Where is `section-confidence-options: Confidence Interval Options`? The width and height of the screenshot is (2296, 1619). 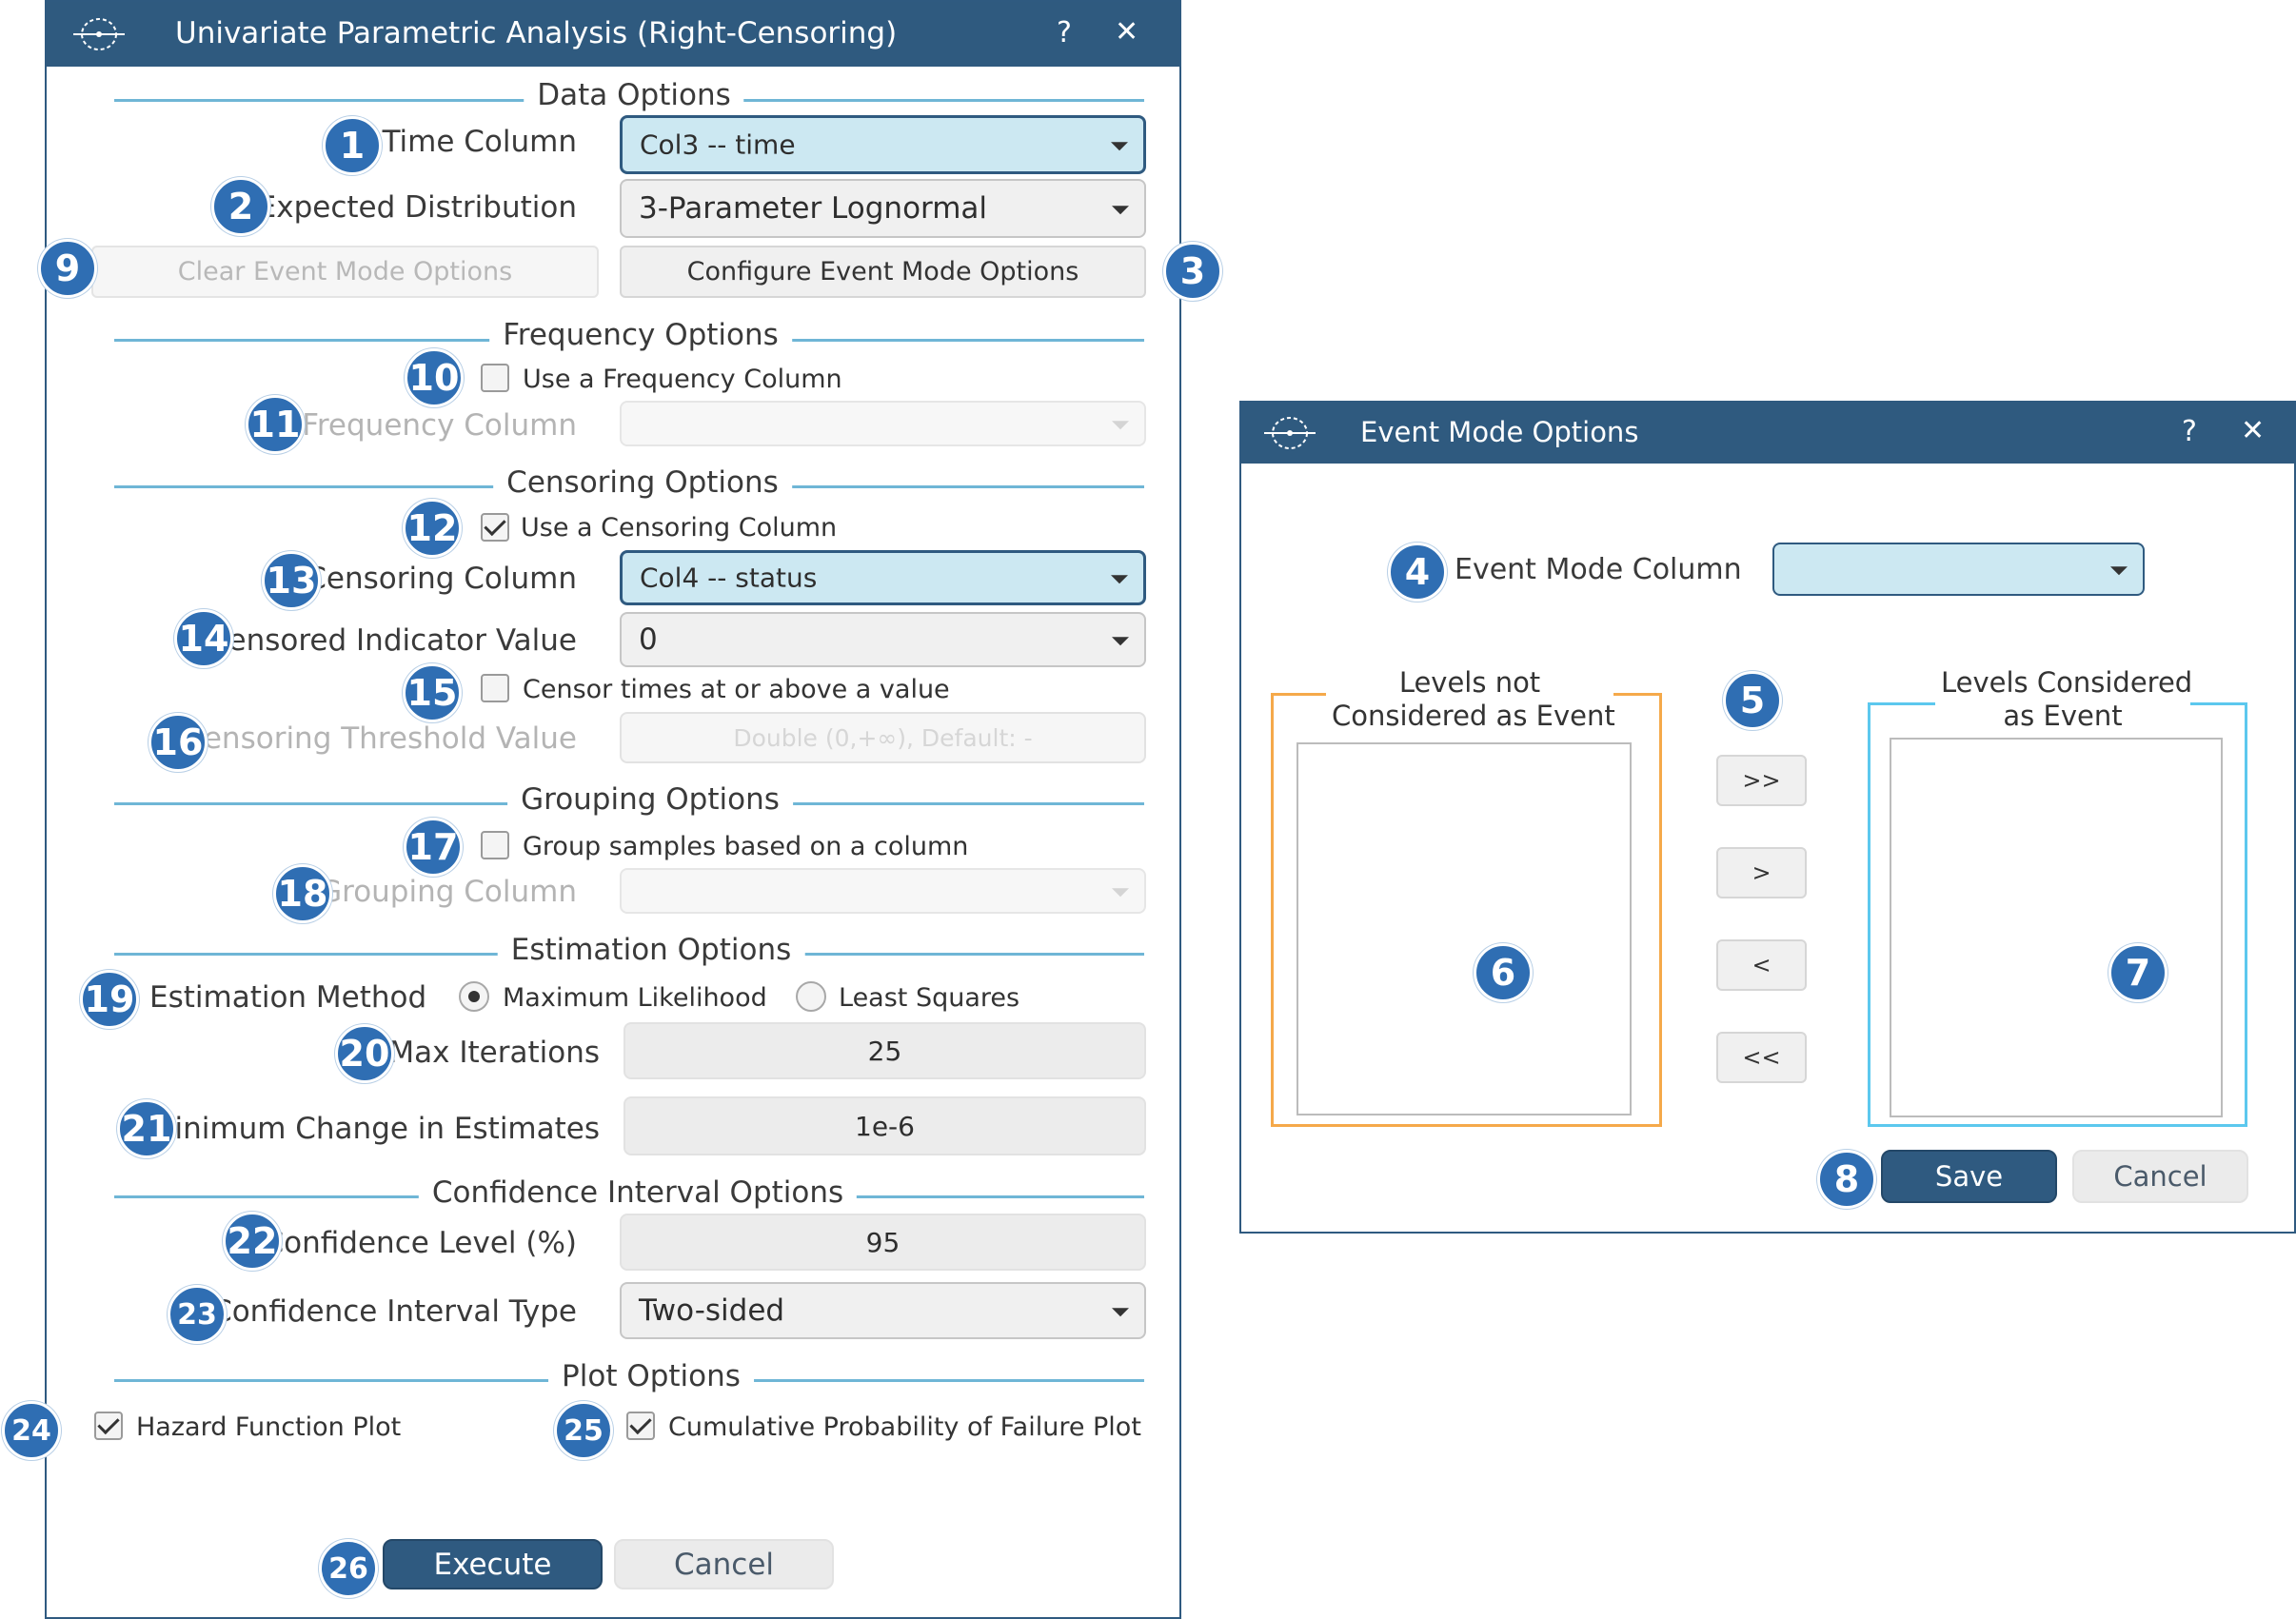 section-confidence-options: Confidence Interval Options is located at coordinates (638, 1193).